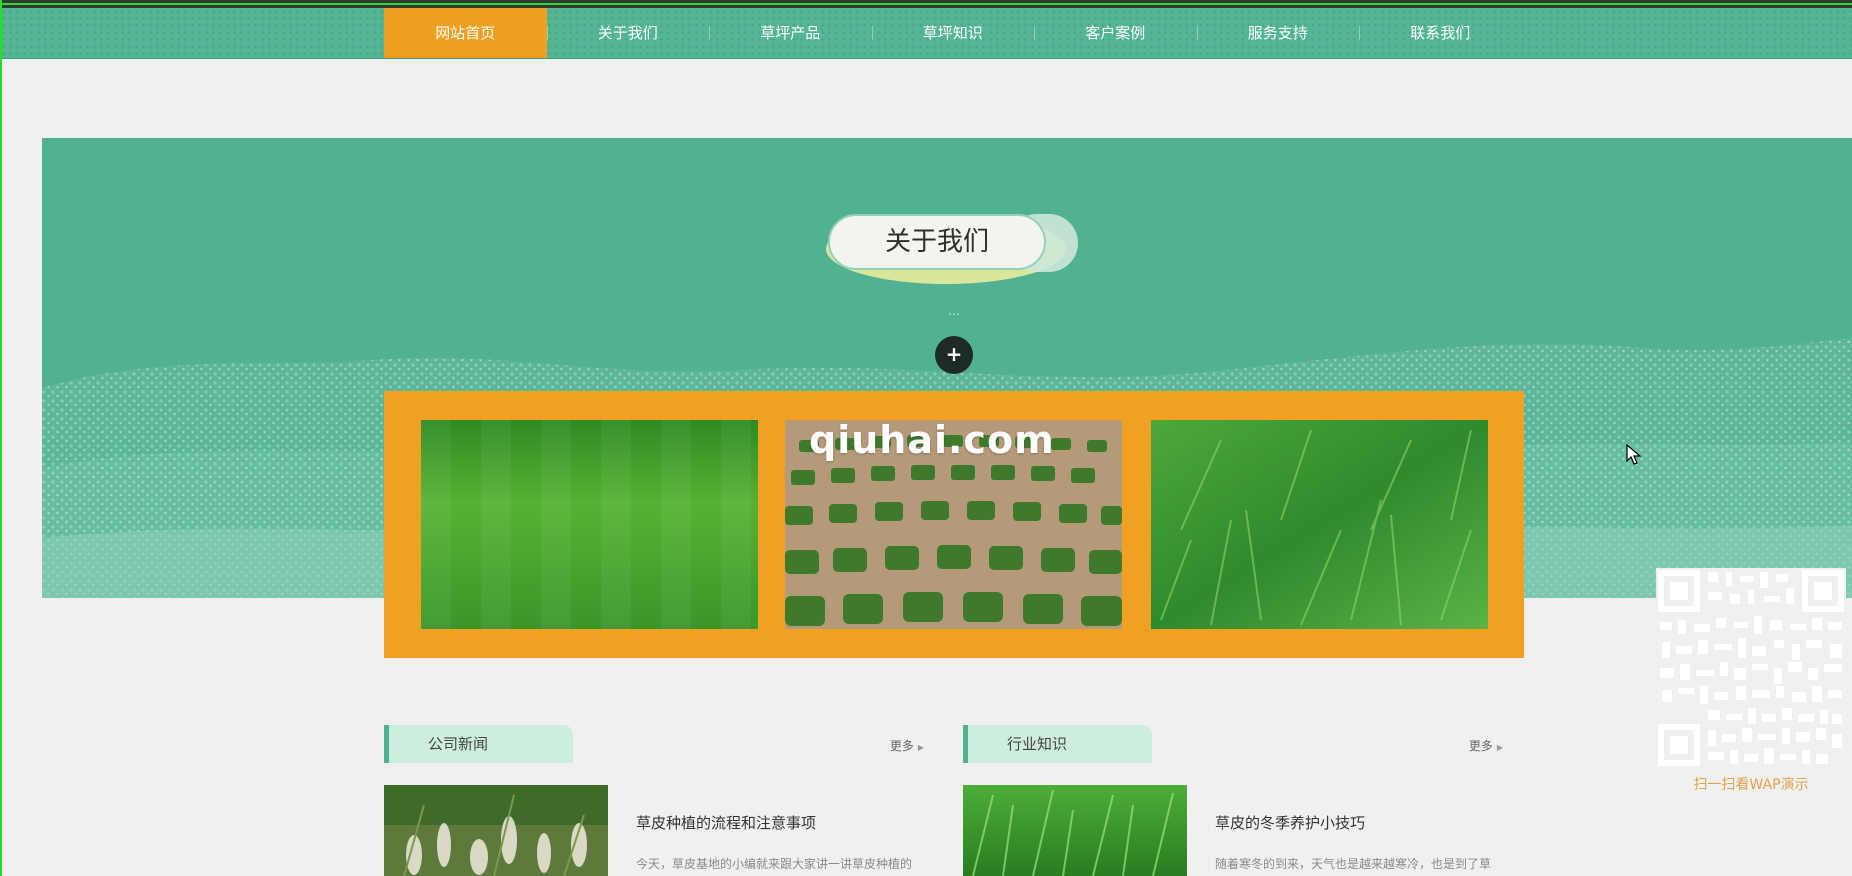 The height and width of the screenshot is (876, 1852). What do you see at coordinates (954, 355) in the screenshot?
I see `expand-plus-button: +` at bounding box center [954, 355].